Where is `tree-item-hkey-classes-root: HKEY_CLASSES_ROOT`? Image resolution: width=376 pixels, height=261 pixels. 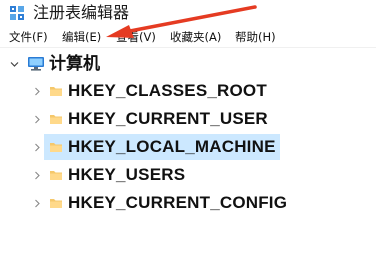 tree-item-hkey-classes-root: HKEY_CLASSES_ROOT is located at coordinates (150, 91).